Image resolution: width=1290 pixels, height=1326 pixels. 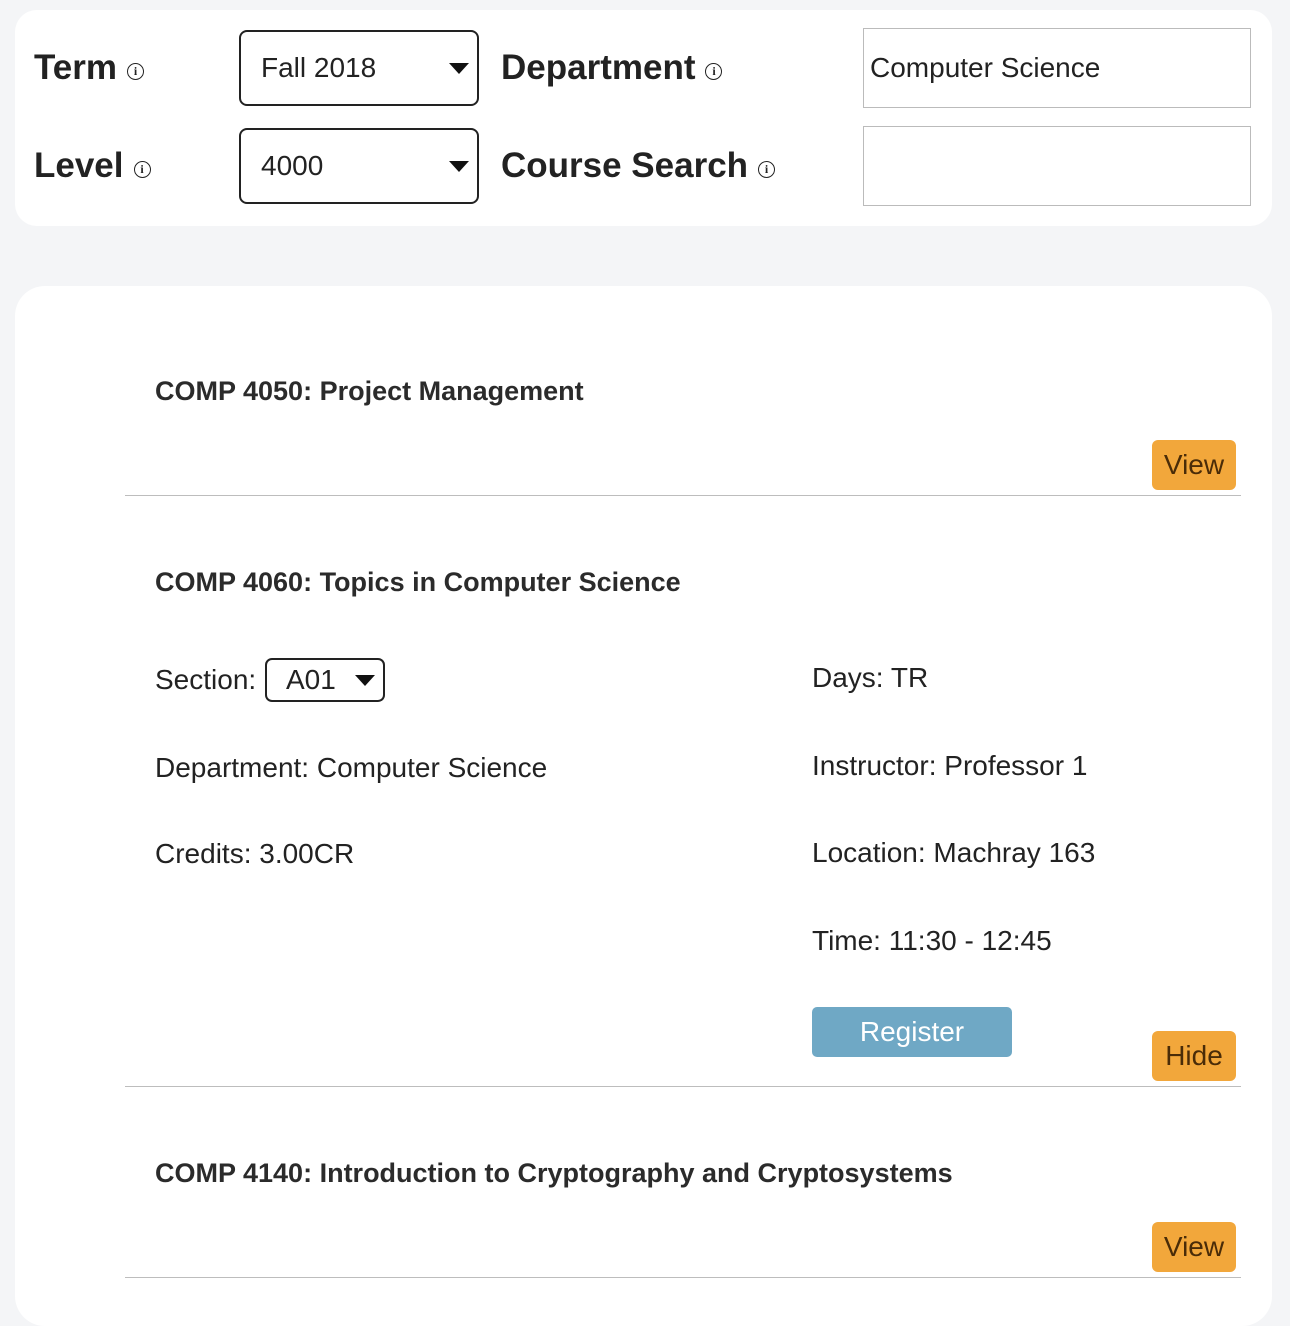 What do you see at coordinates (1057, 166) in the screenshot?
I see `course-search-input` at bounding box center [1057, 166].